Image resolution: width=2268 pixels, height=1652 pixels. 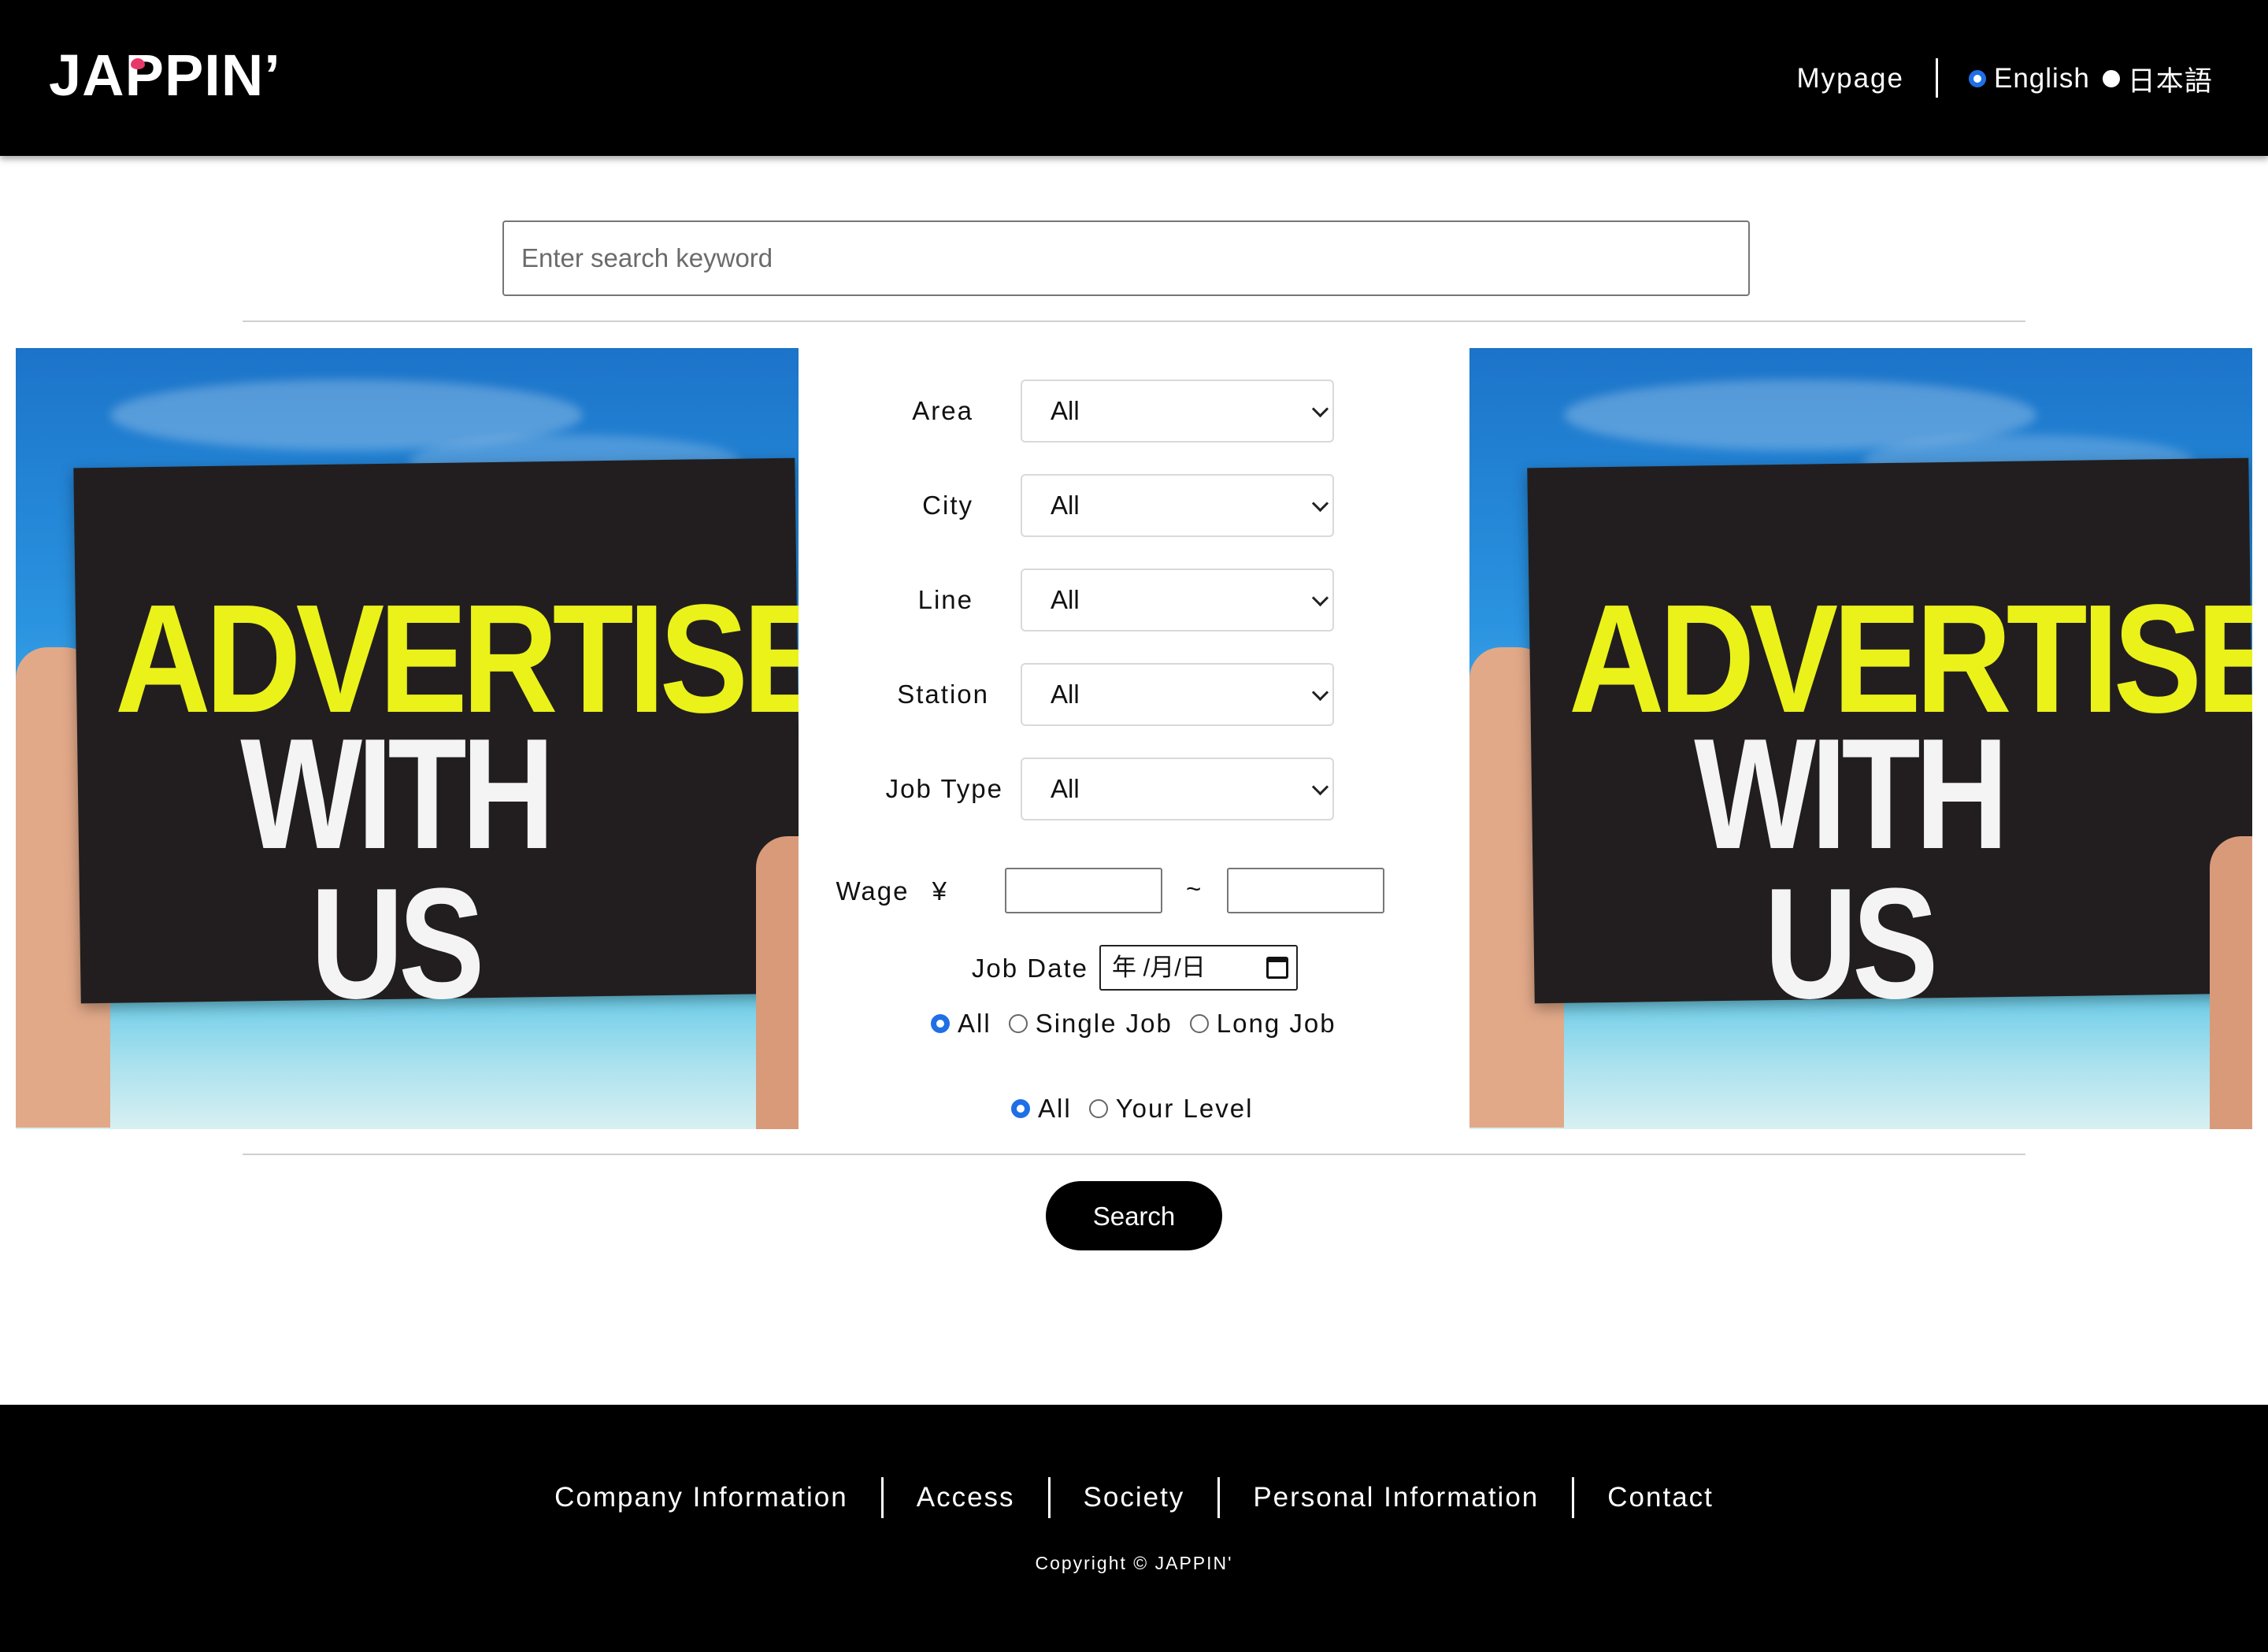 What do you see at coordinates (1065, 506) in the screenshot?
I see `city-value: All` at bounding box center [1065, 506].